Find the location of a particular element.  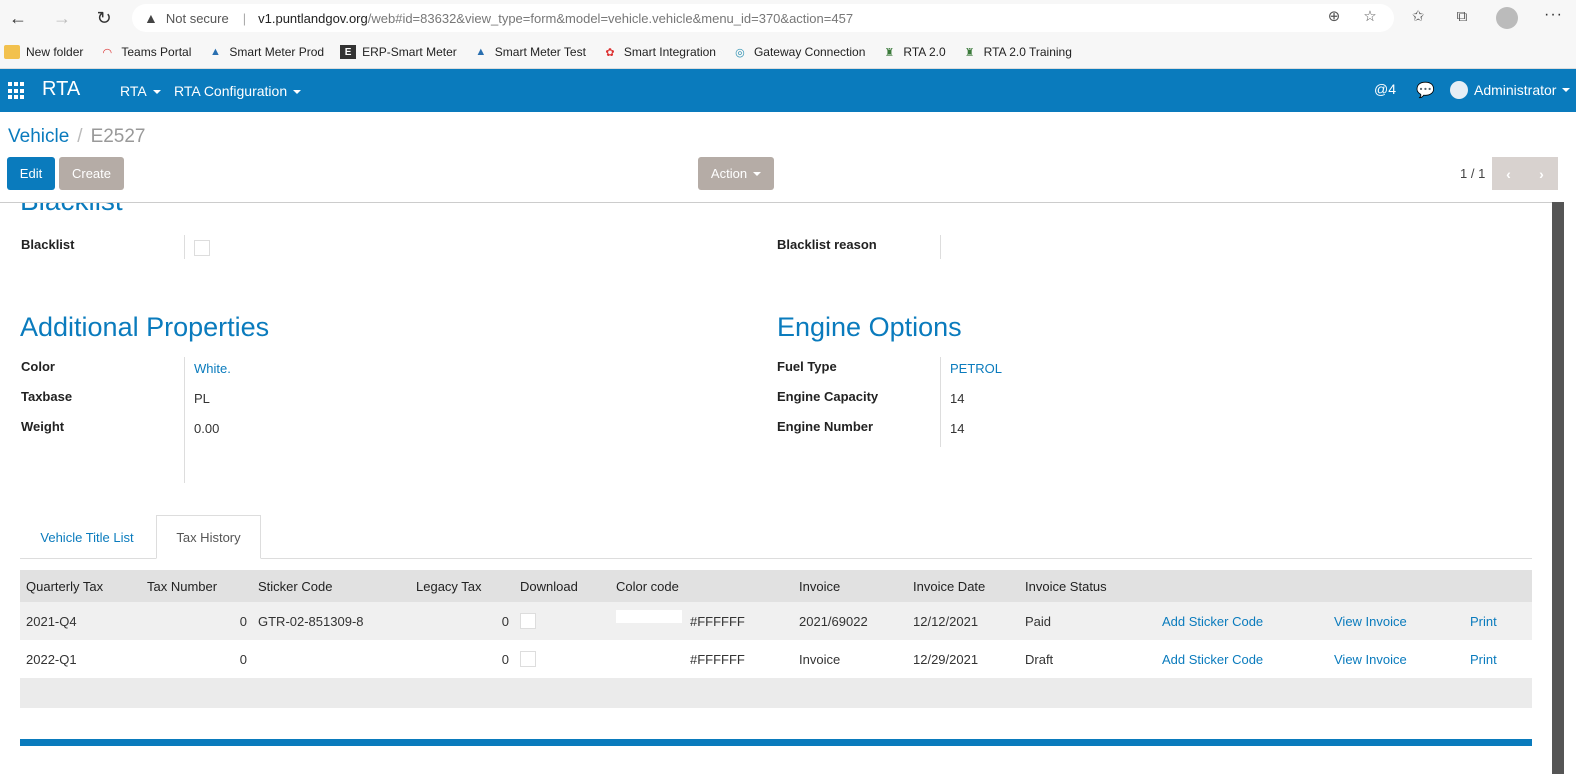

fuel-type-value-link: PETROL is located at coordinates (976, 368).